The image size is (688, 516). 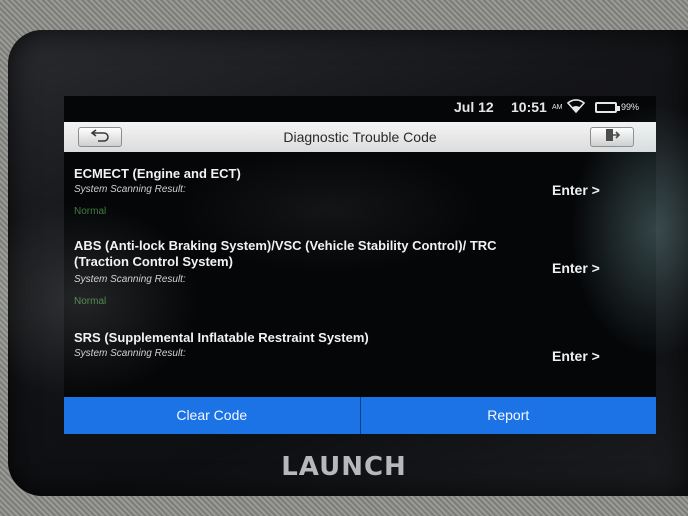 I want to click on clear-code-button: Clear Code, so click(x=212, y=415).